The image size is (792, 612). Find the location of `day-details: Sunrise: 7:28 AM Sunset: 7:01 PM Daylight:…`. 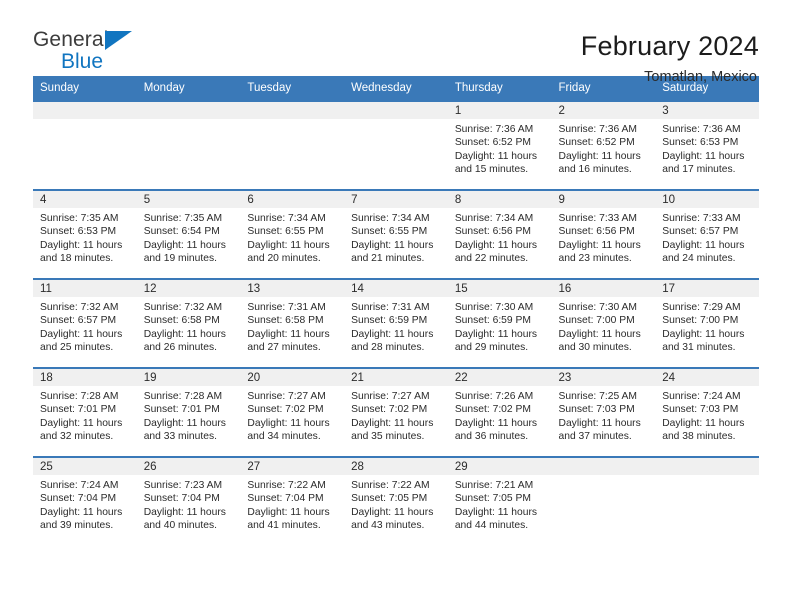

day-details: Sunrise: 7:28 AM Sunset: 7:01 PM Daylight:… is located at coordinates (85, 415).